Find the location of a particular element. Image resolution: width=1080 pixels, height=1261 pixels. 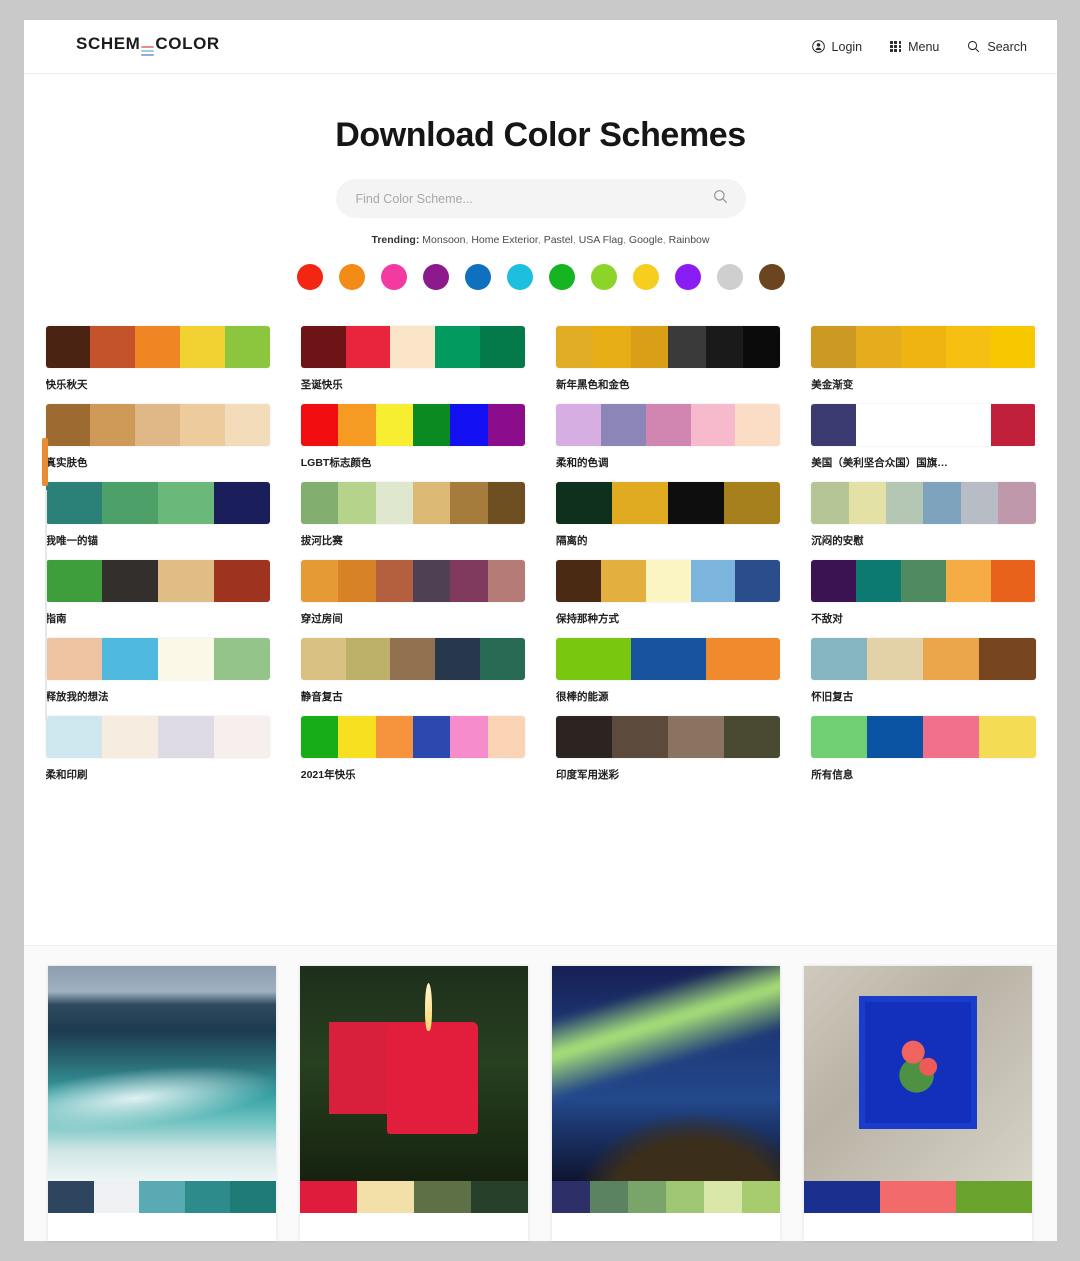

palette-card: 沉闷的安慰 is located at coordinates (923, 515).